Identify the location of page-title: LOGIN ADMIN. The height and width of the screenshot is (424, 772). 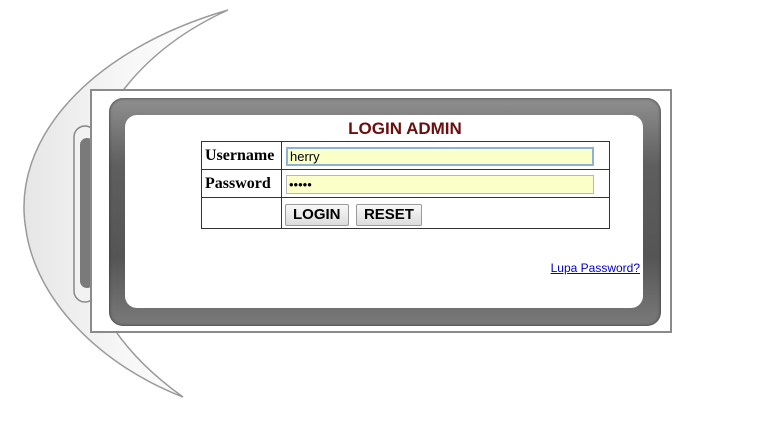
(405, 128).